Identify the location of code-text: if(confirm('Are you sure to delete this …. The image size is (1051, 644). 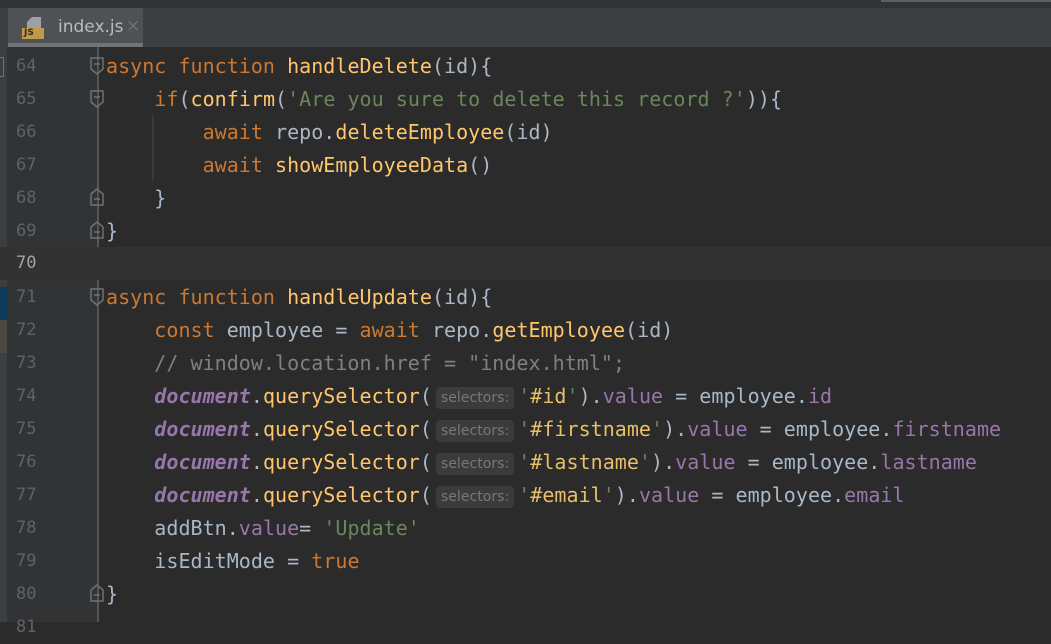
(468, 99).